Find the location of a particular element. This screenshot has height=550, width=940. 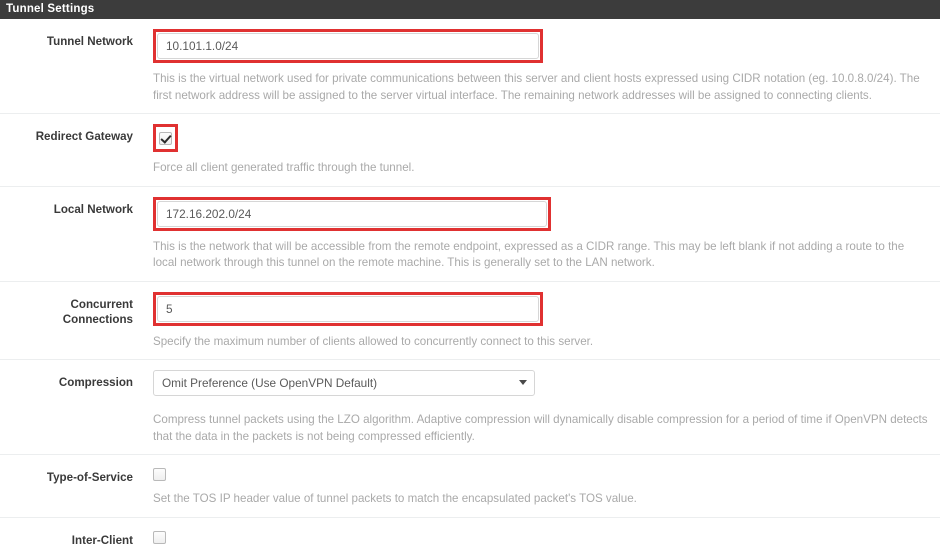

redirect-gateway-checkbox is located at coordinates (165, 138).